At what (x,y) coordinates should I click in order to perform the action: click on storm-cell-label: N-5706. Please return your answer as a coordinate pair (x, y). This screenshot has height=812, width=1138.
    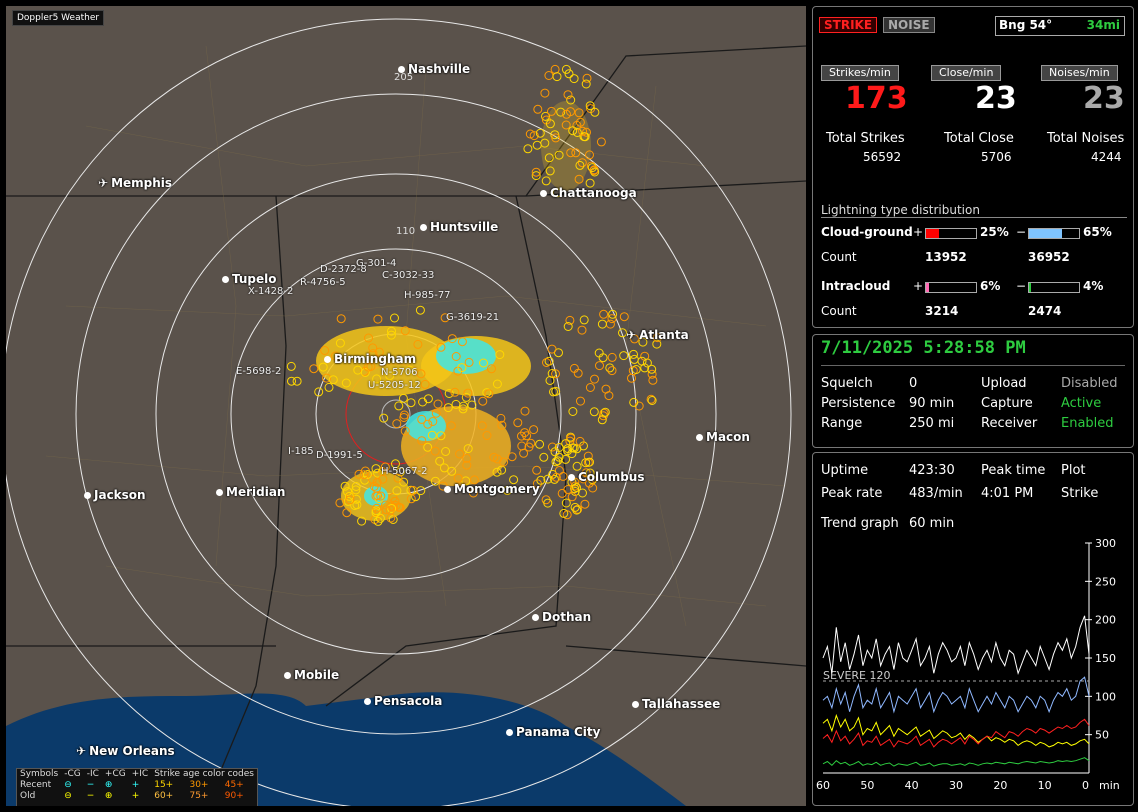
    Looking at the image, I should click on (399, 372).